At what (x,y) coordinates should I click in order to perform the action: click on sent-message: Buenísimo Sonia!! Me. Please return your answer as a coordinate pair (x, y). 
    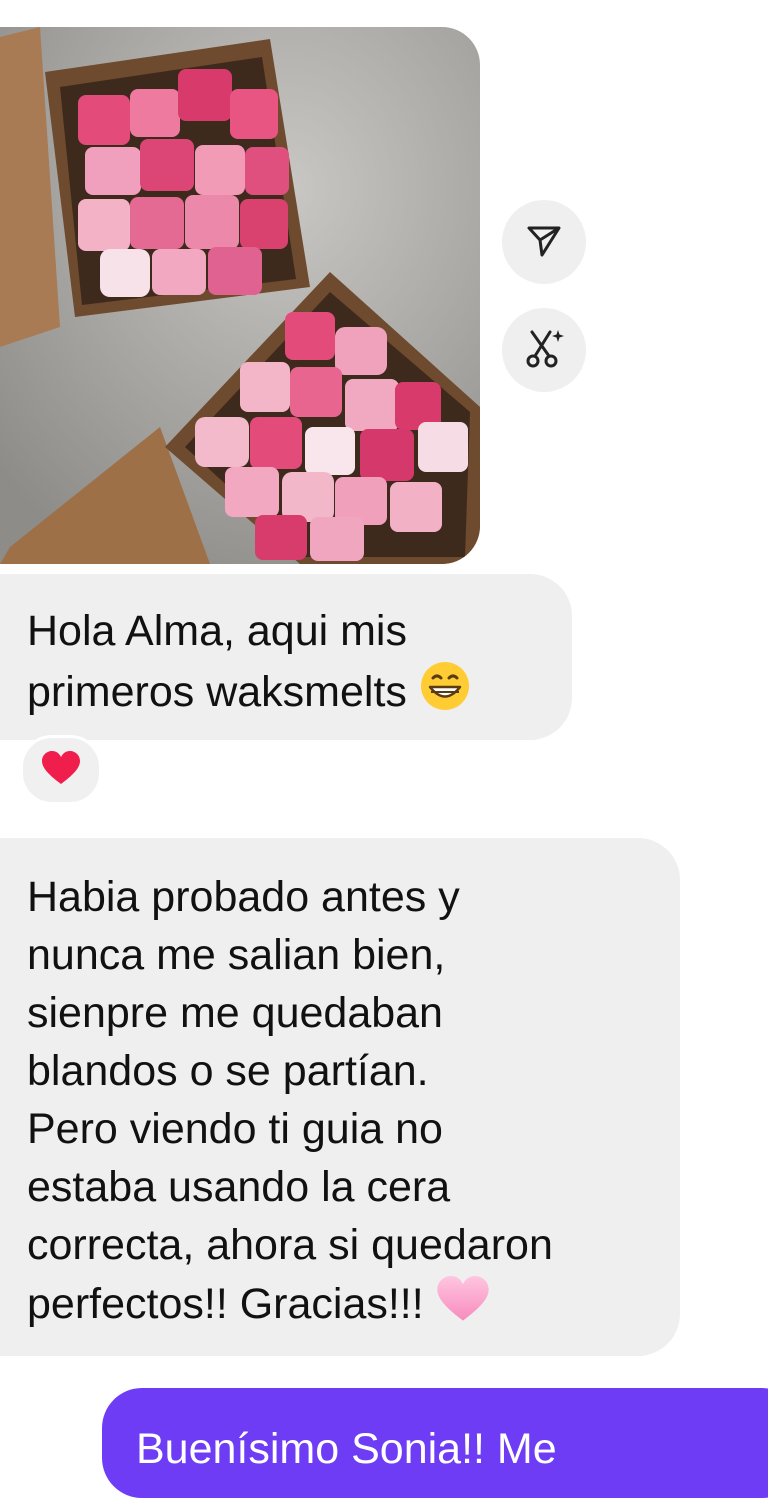
    Looking at the image, I should click on (435, 1443).